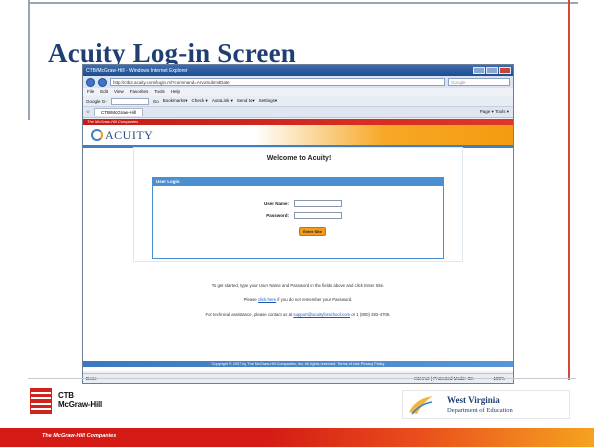  What do you see at coordinates (90, 82) in the screenshot?
I see `back-icon` at bounding box center [90, 82].